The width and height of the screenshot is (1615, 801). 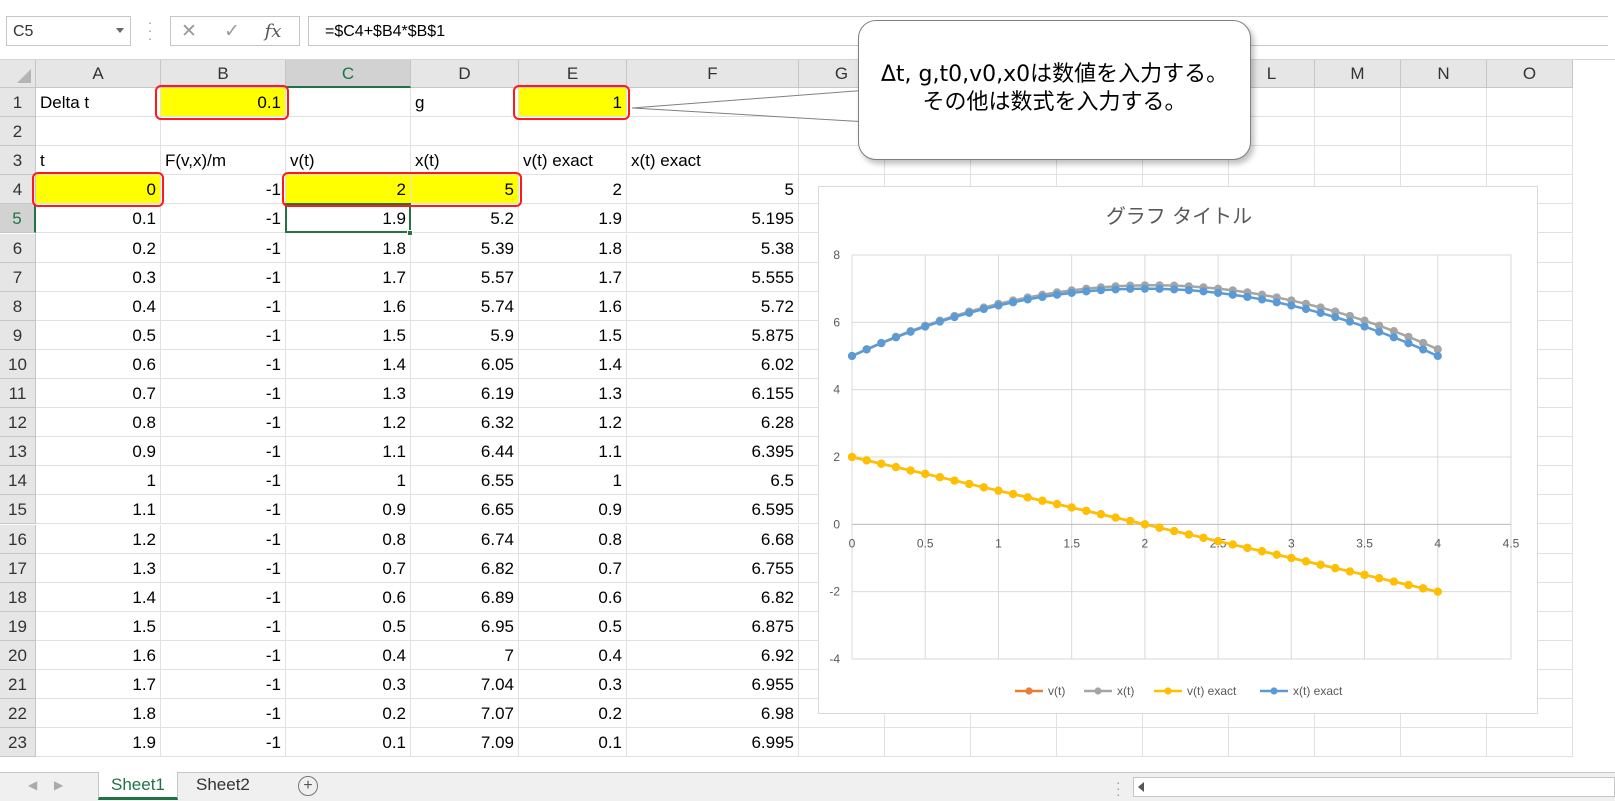 I want to click on cell-b10: -1, so click(x=223, y=364).